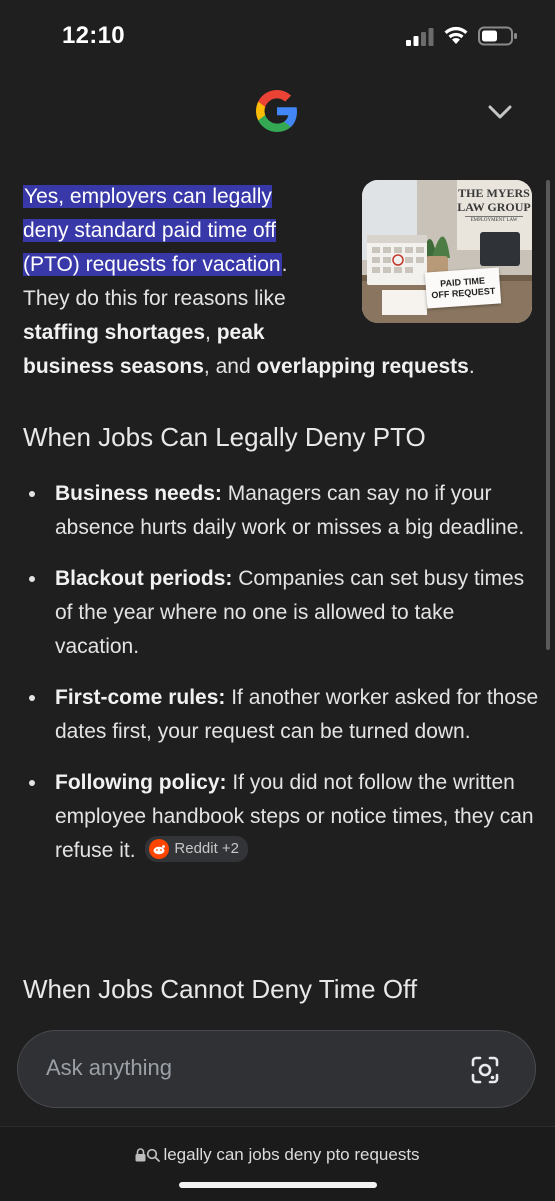 The width and height of the screenshot is (555, 1201). What do you see at coordinates (220, 989) in the screenshot?
I see `section-heading-cannot-deny: When Jobs Cannot Deny Time Off` at bounding box center [220, 989].